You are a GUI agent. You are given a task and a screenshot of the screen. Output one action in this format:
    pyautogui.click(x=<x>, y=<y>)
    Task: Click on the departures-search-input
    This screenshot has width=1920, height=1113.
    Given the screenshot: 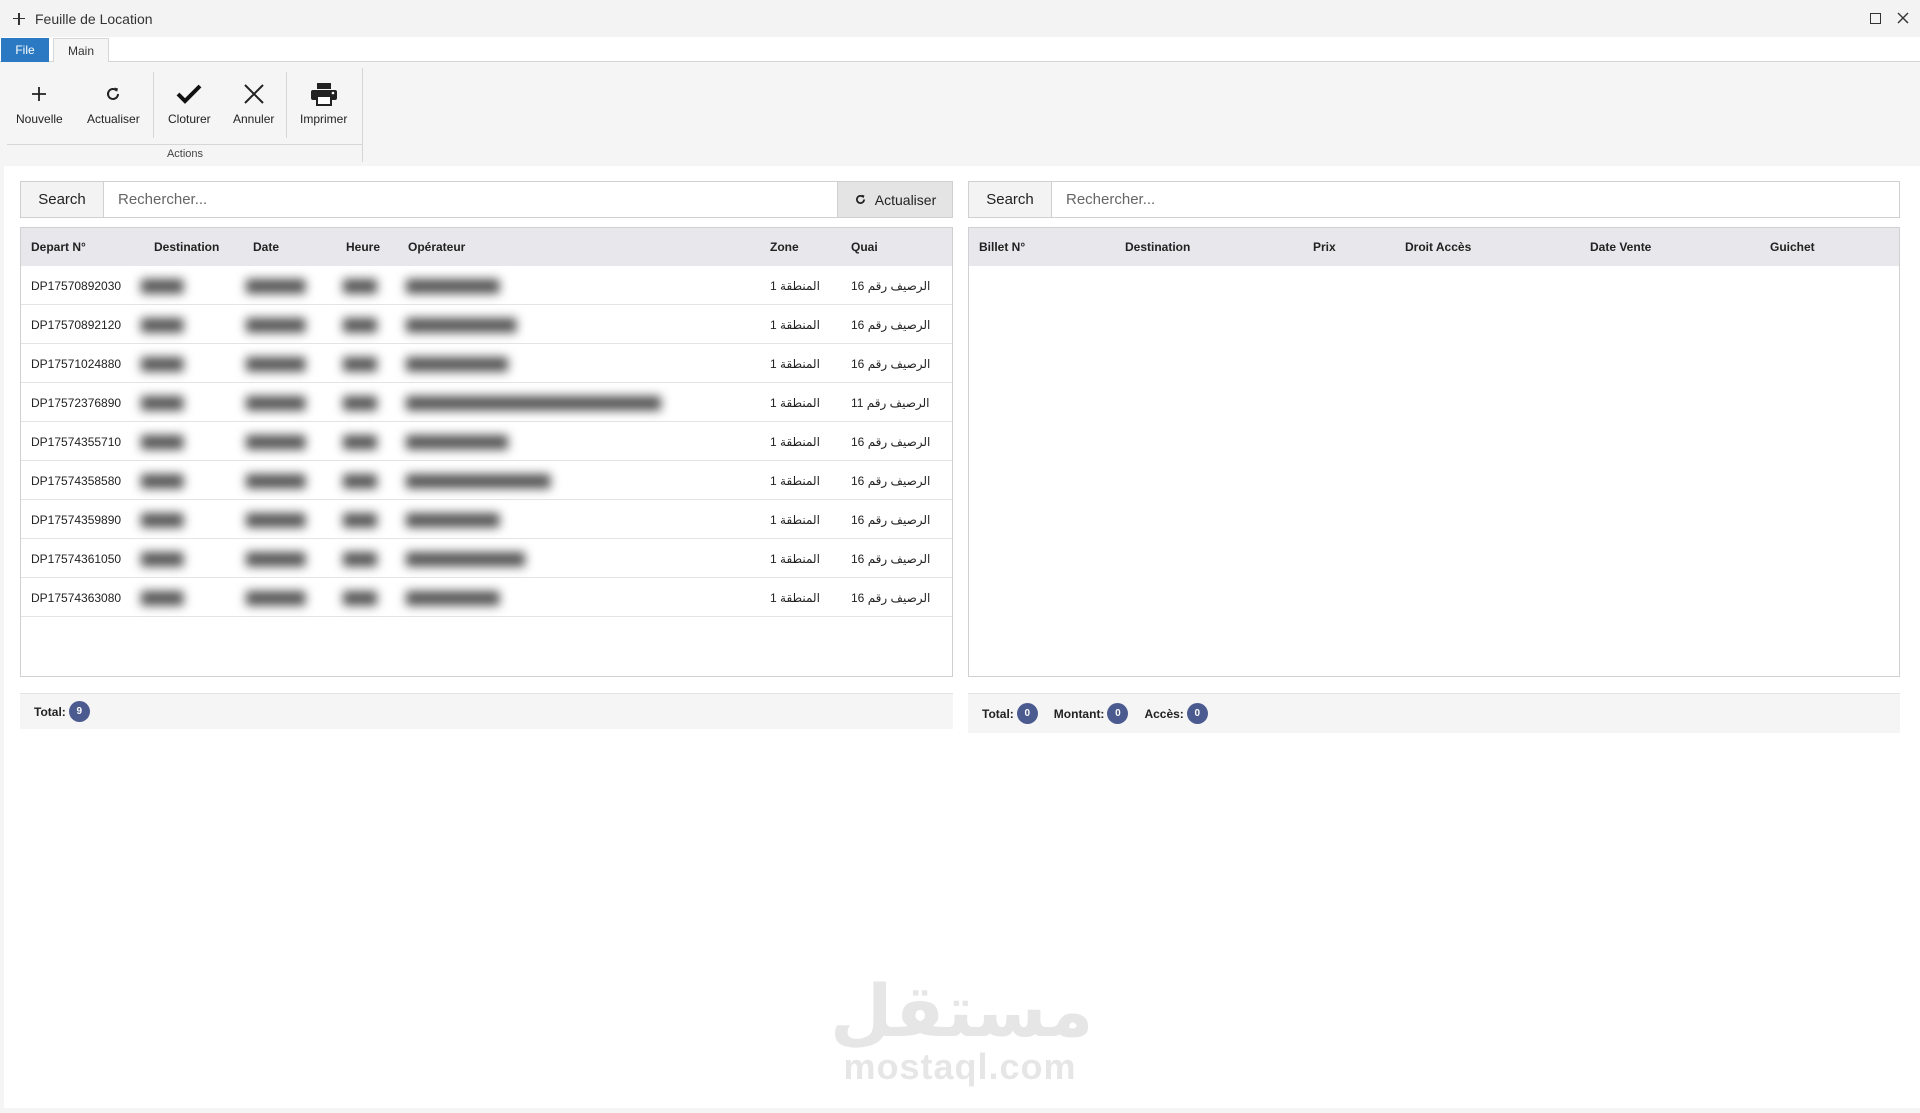 What is the action you would take?
    pyautogui.click(x=470, y=199)
    